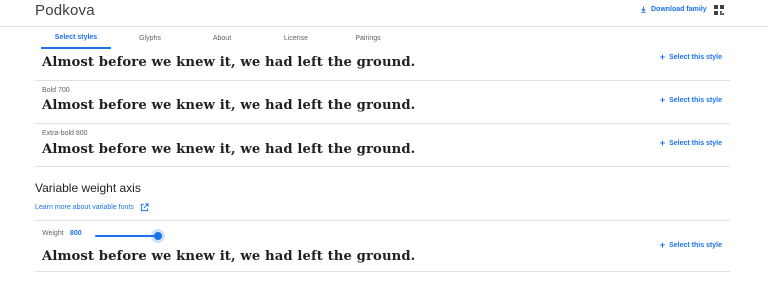  Describe the element at coordinates (76, 38) in the screenshot. I see `tab-select-styles: Select styles` at that location.